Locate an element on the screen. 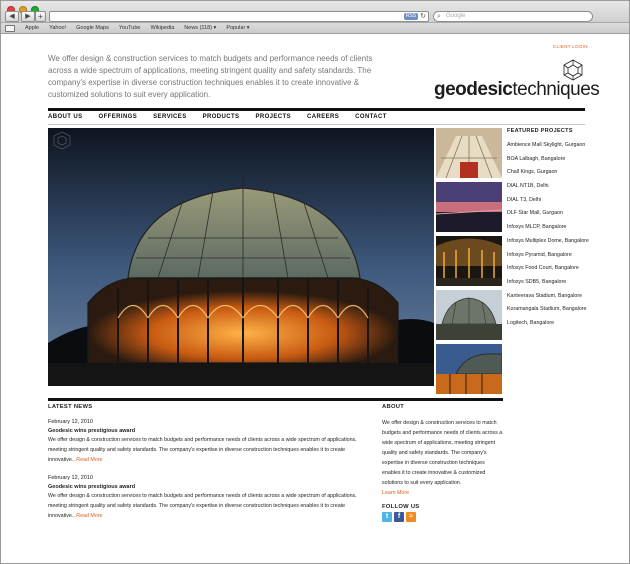 This screenshot has width=630, height=564. browser-toolbar: ◀ ▶ + RSS ↻ ⌕ Google is located at coordinates (315, 12).